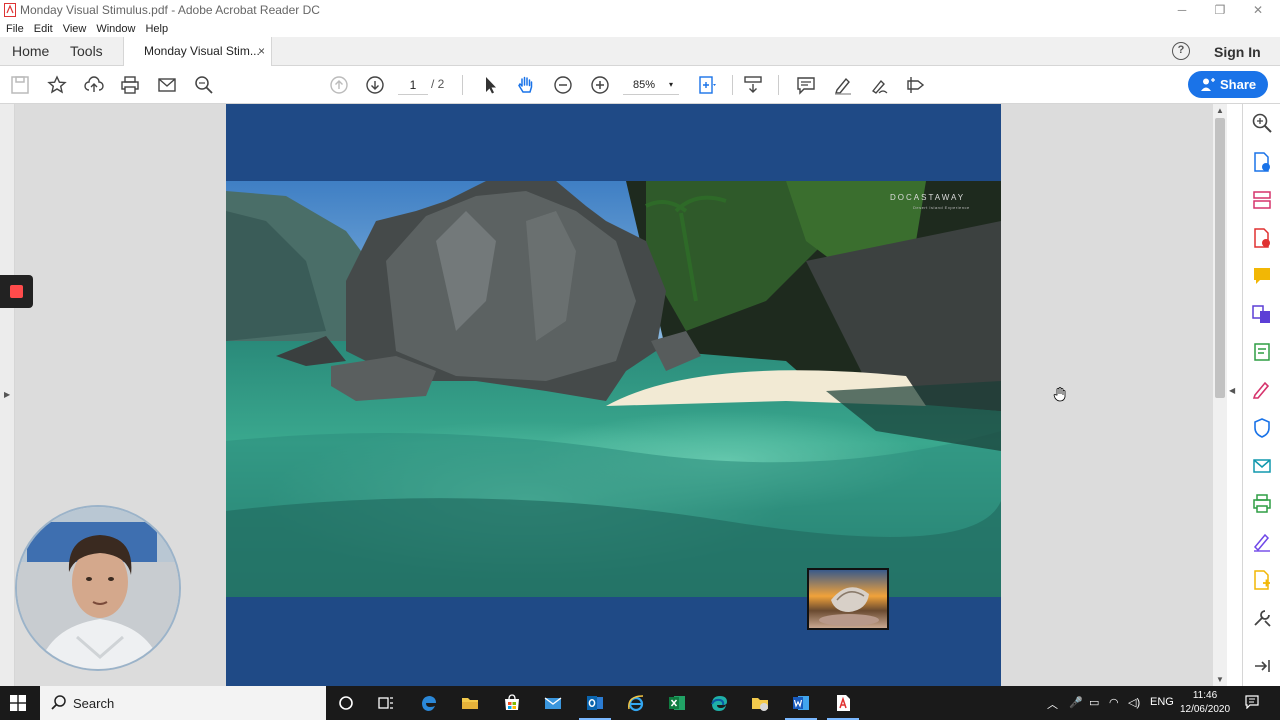 This screenshot has height=720, width=1280. I want to click on tab-home: Home, so click(30, 51).